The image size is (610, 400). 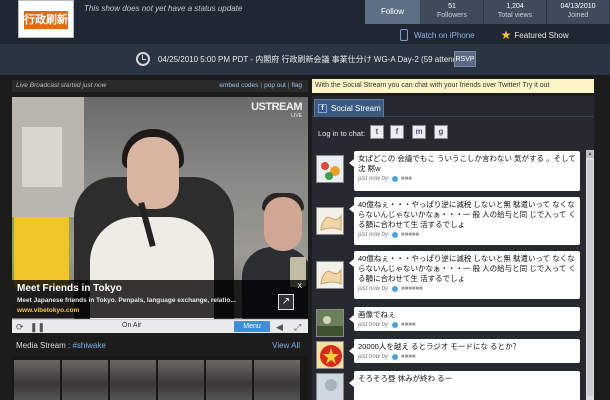 I want to click on ad-close-button: X, so click(x=299, y=286).